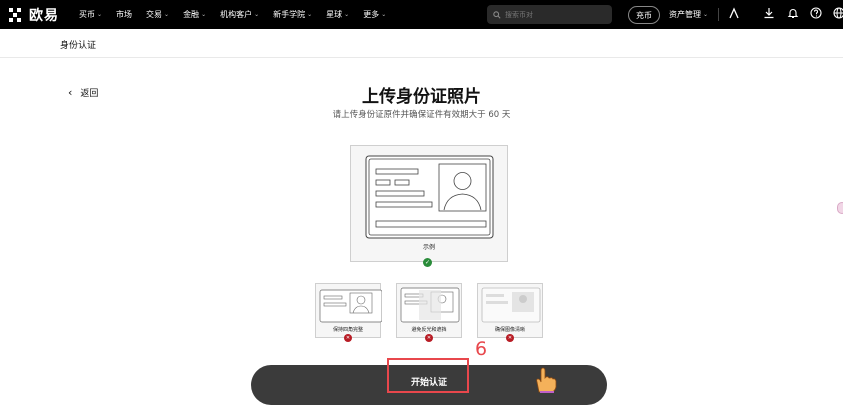 This screenshot has height=405, width=843. What do you see at coordinates (347, 330) in the screenshot?
I see `bad-example-label: 保持四角完整` at bounding box center [347, 330].